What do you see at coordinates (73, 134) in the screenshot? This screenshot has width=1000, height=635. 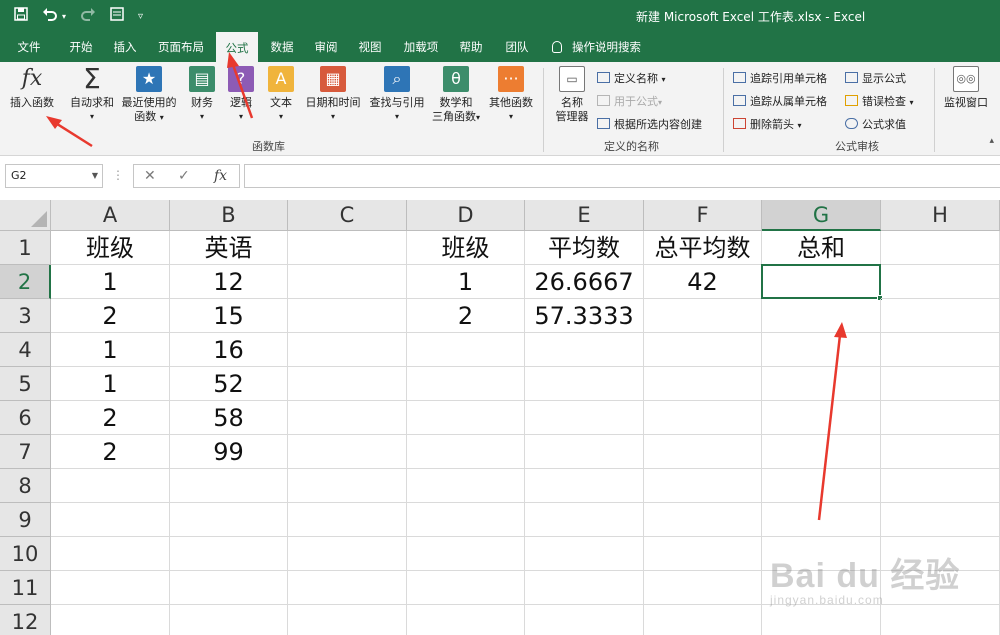 I see `arrow-to-insert-function` at bounding box center [73, 134].